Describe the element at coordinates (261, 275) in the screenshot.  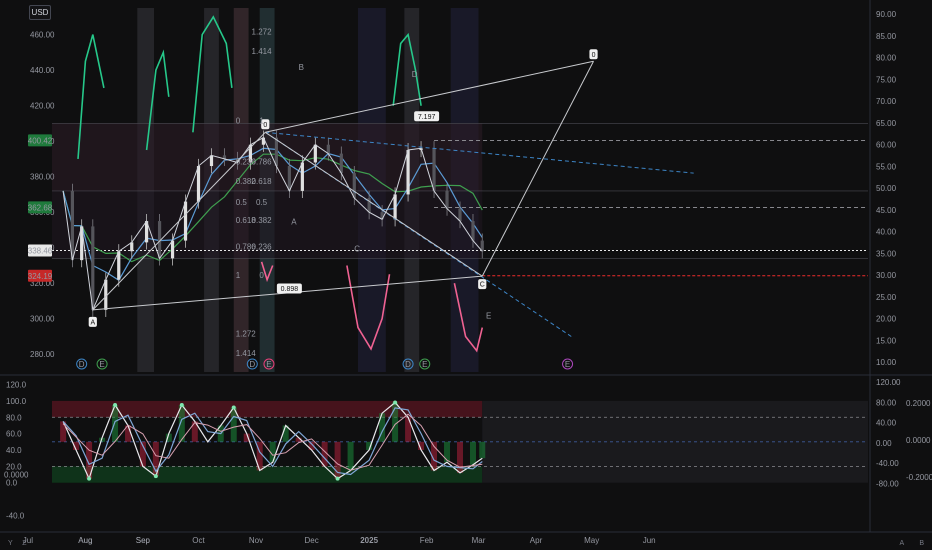
I see `fib-right-6: 0` at that location.